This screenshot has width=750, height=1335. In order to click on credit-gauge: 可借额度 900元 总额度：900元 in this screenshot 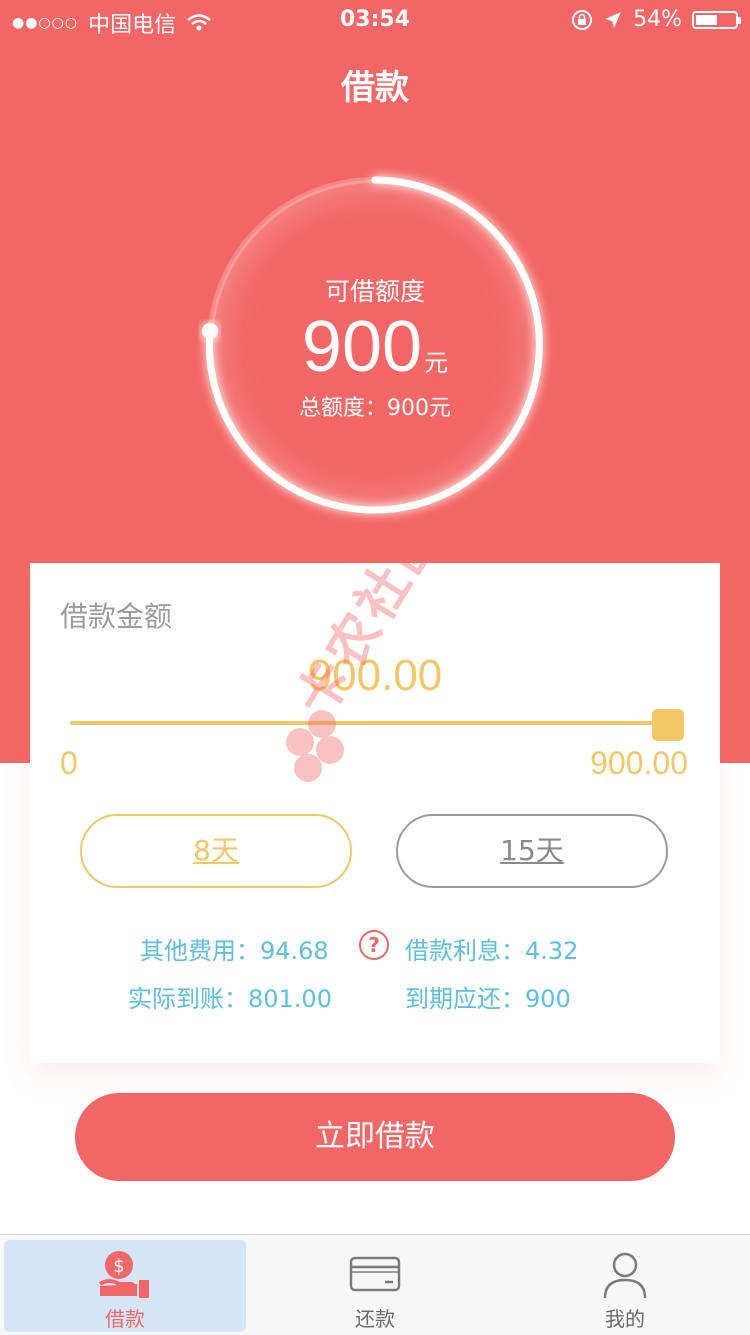, I will do `click(375, 348)`.